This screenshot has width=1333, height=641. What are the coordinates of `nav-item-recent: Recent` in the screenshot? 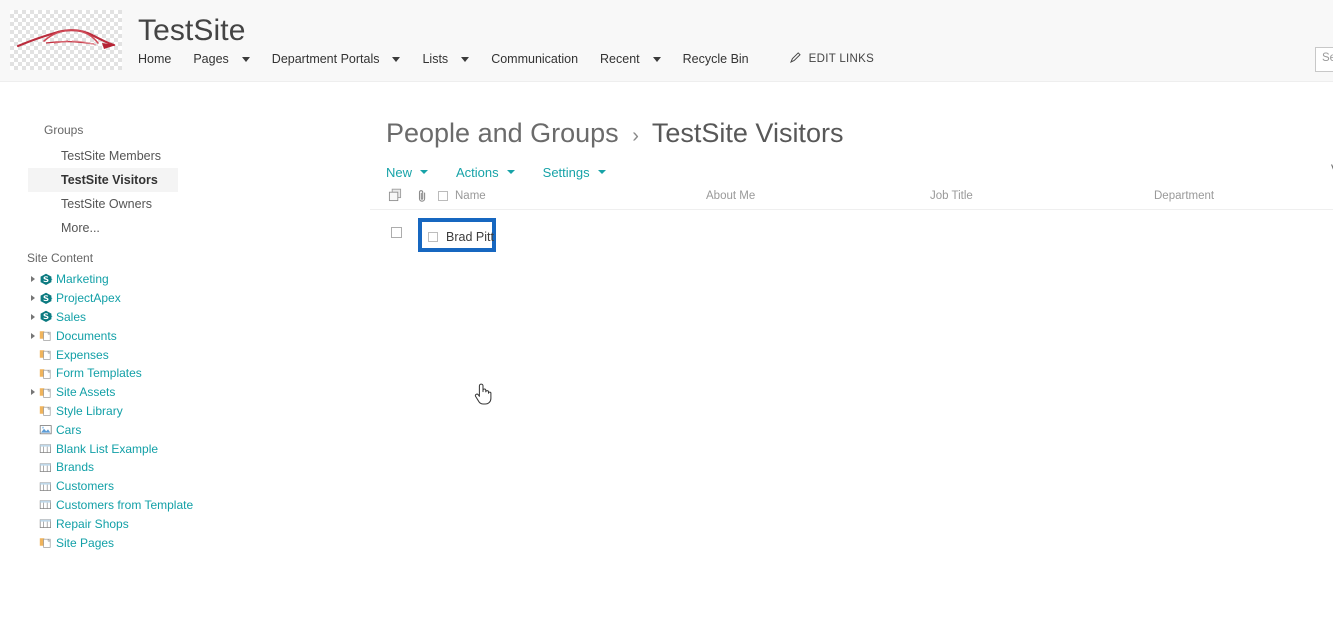 It's located at (630, 59).